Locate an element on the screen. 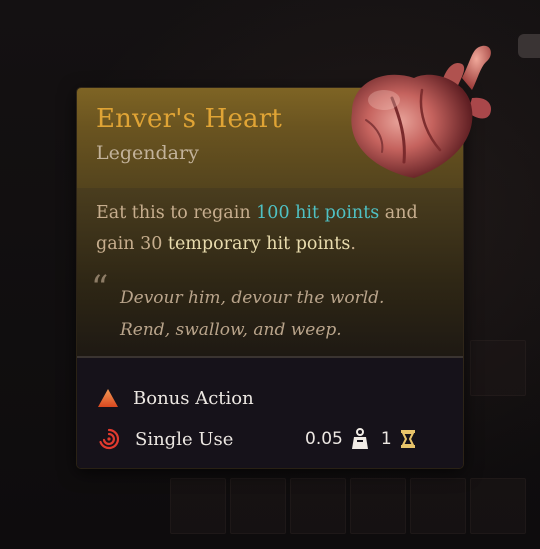 This screenshot has height=549, width=540. single-use-swirl-icon is located at coordinates (109, 439).